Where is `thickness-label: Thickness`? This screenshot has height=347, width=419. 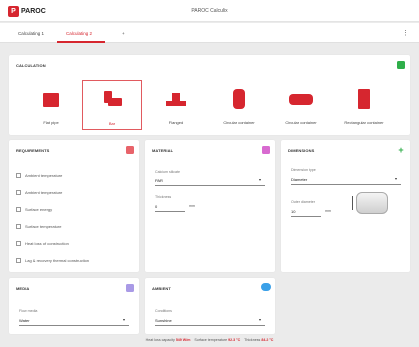
thickness-label: Thickness is located at coordinates (163, 197).